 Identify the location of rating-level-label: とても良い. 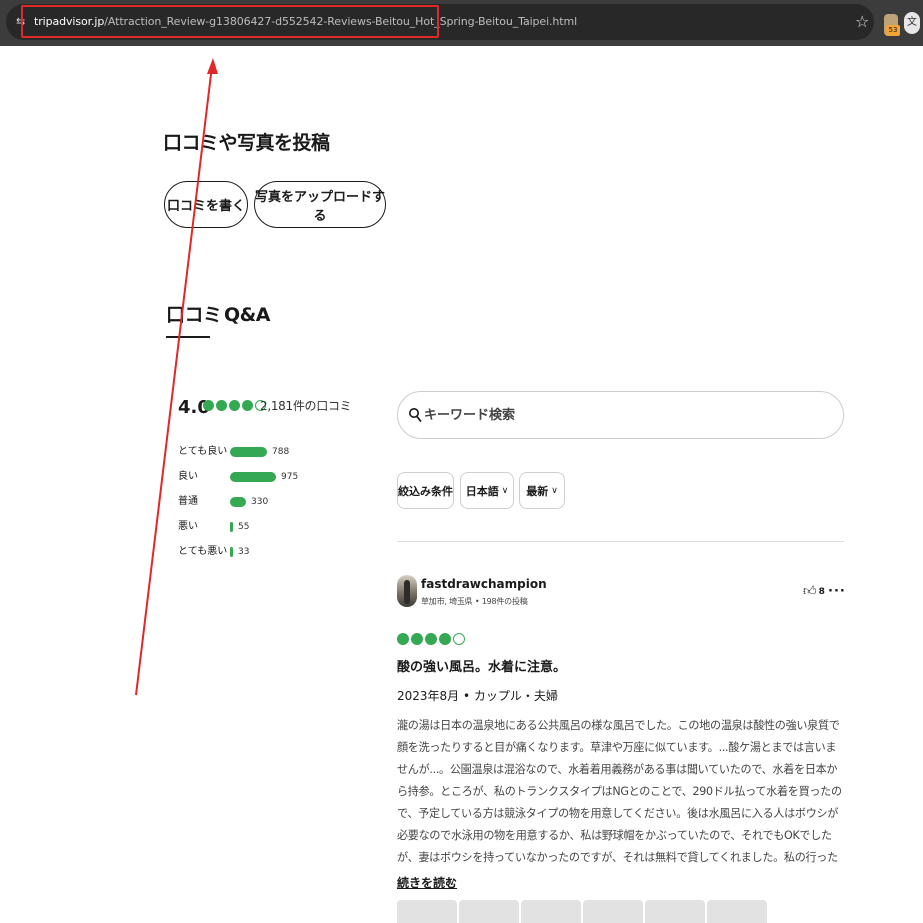
(203, 451).